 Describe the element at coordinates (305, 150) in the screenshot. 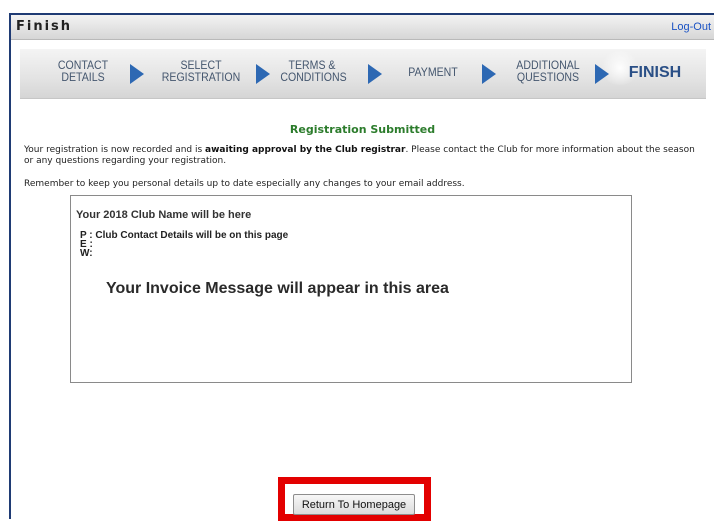

I see `awaiting-approval-text: awaiting approval by the Club registrar` at that location.